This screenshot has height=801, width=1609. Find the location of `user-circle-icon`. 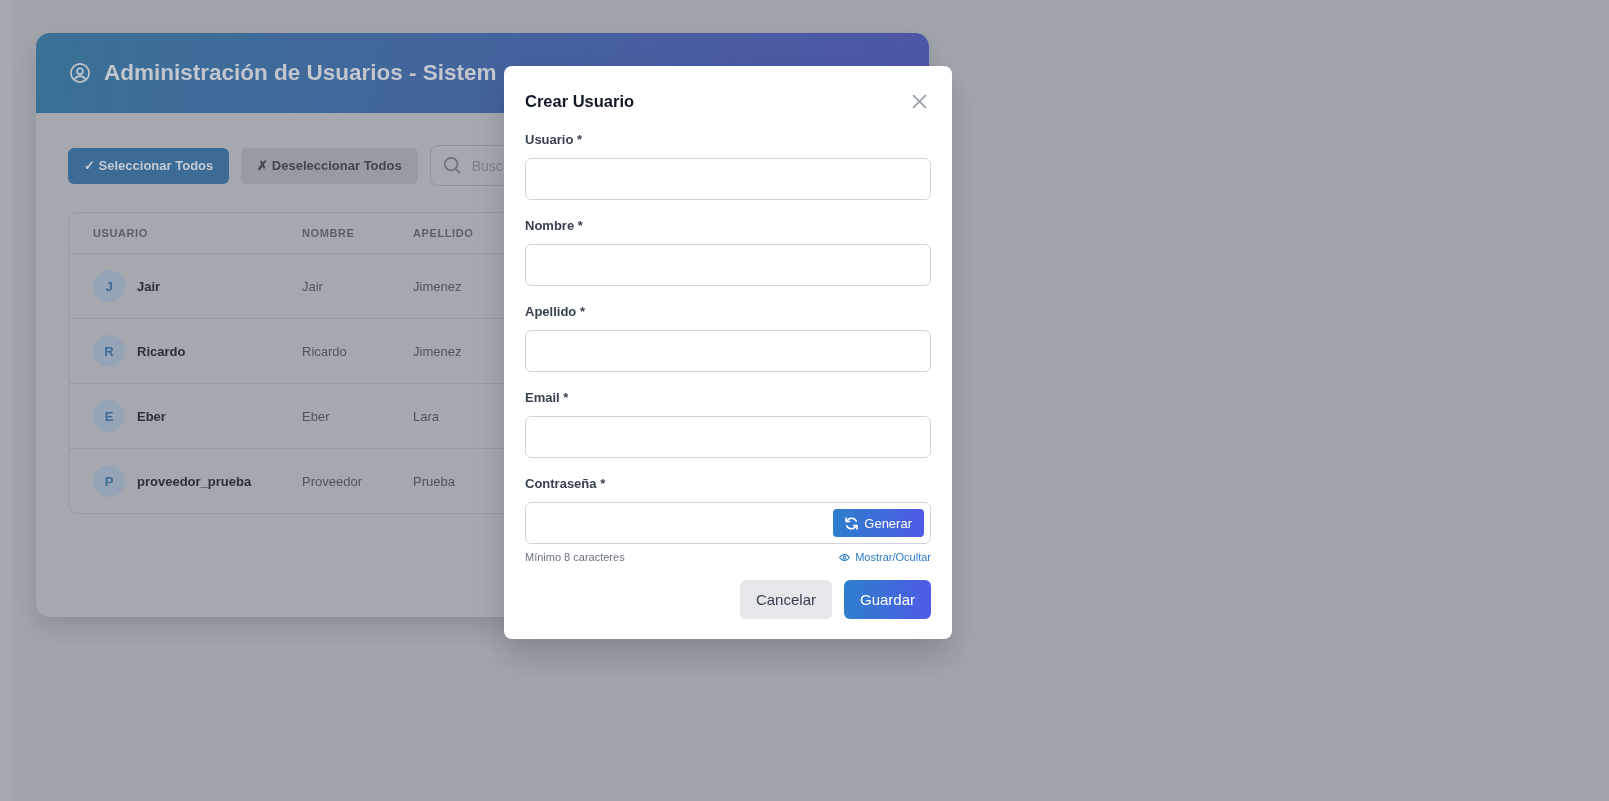

user-circle-icon is located at coordinates (80, 73).